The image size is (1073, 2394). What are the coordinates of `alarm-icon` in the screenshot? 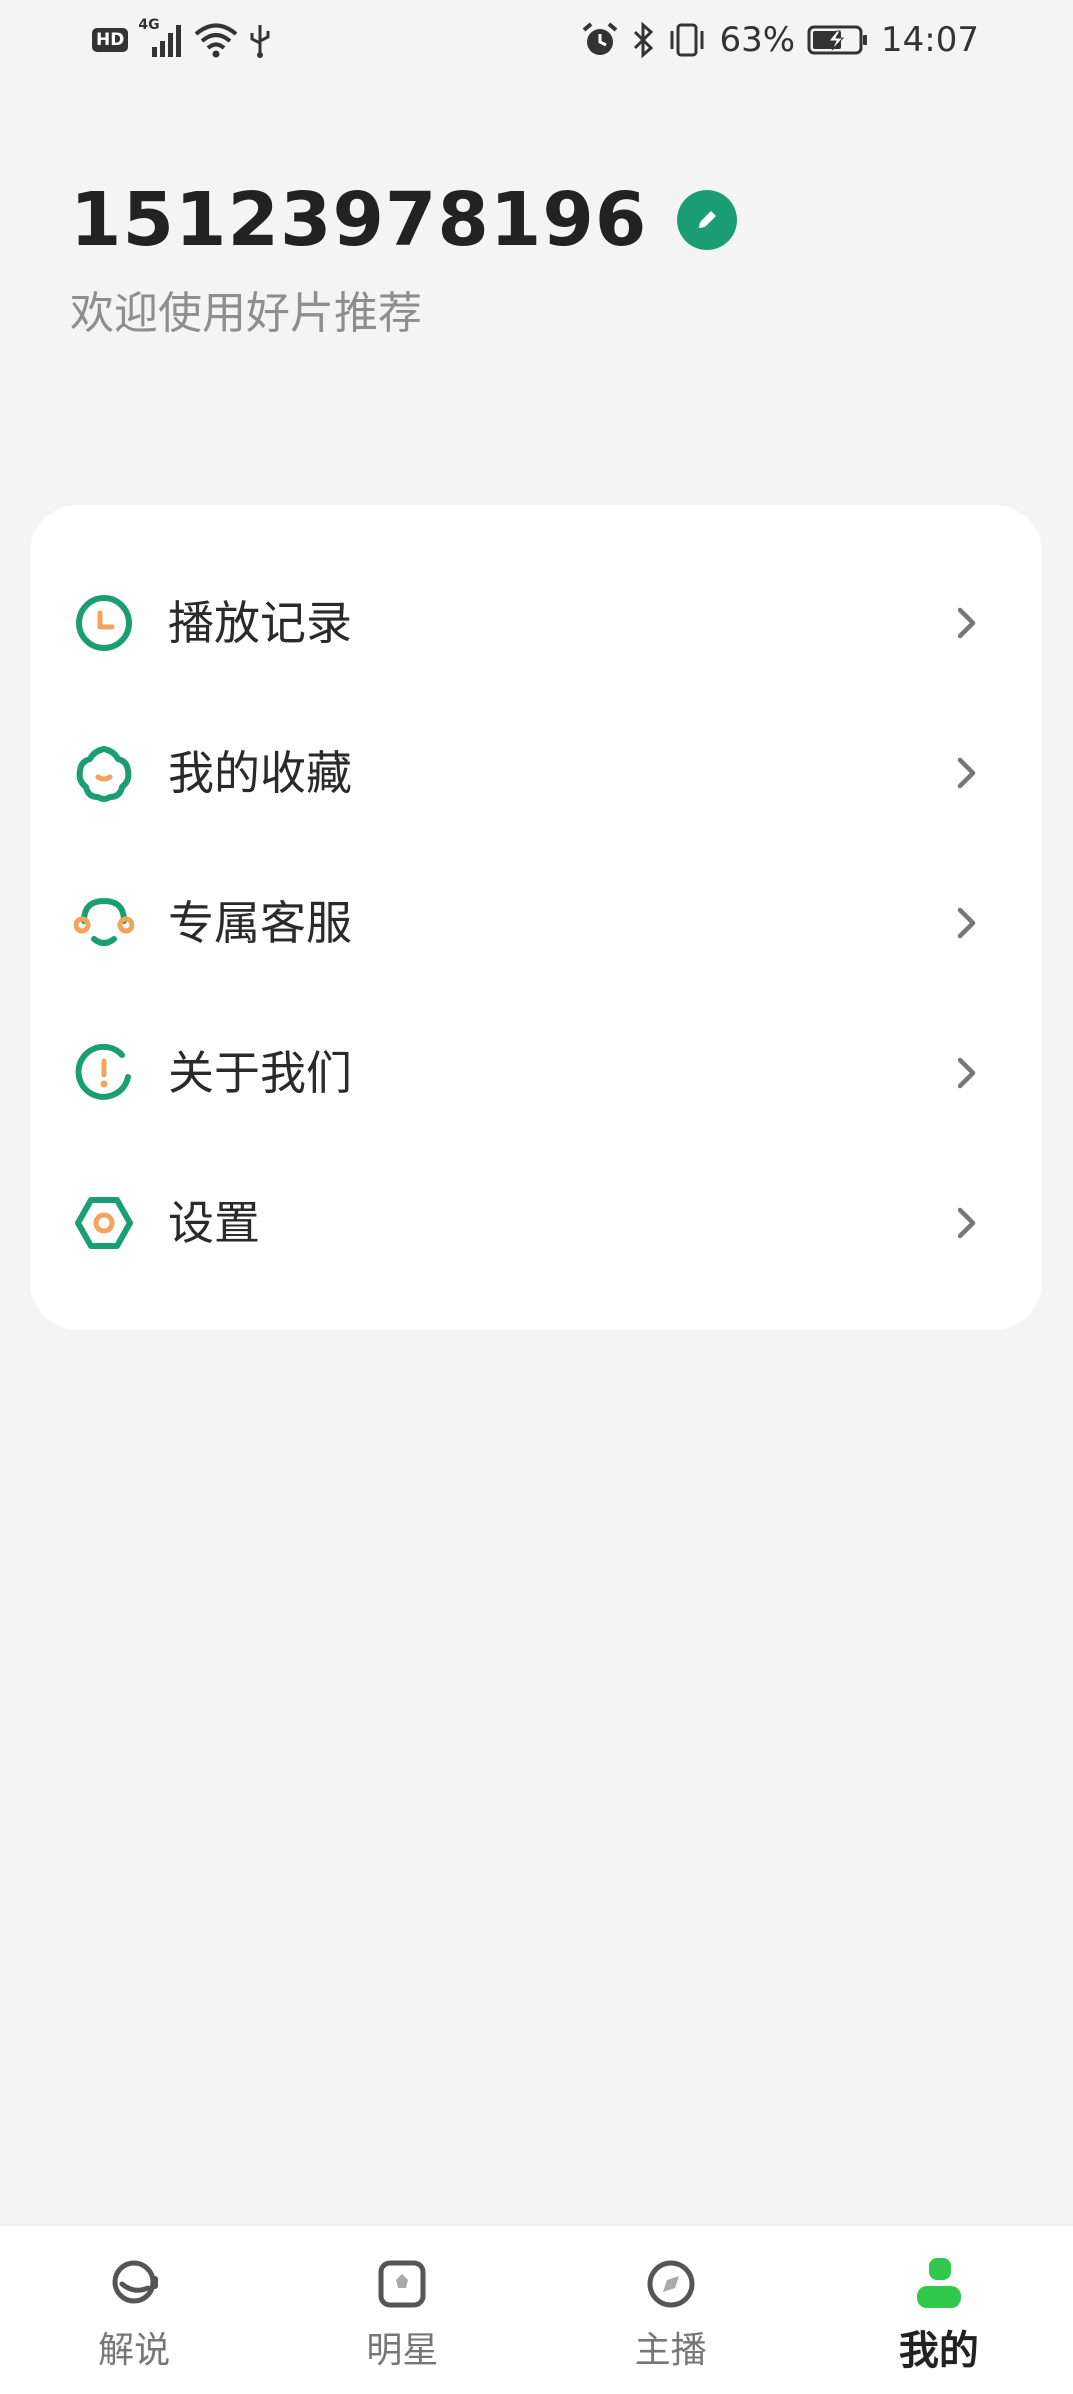 It's located at (600, 38).